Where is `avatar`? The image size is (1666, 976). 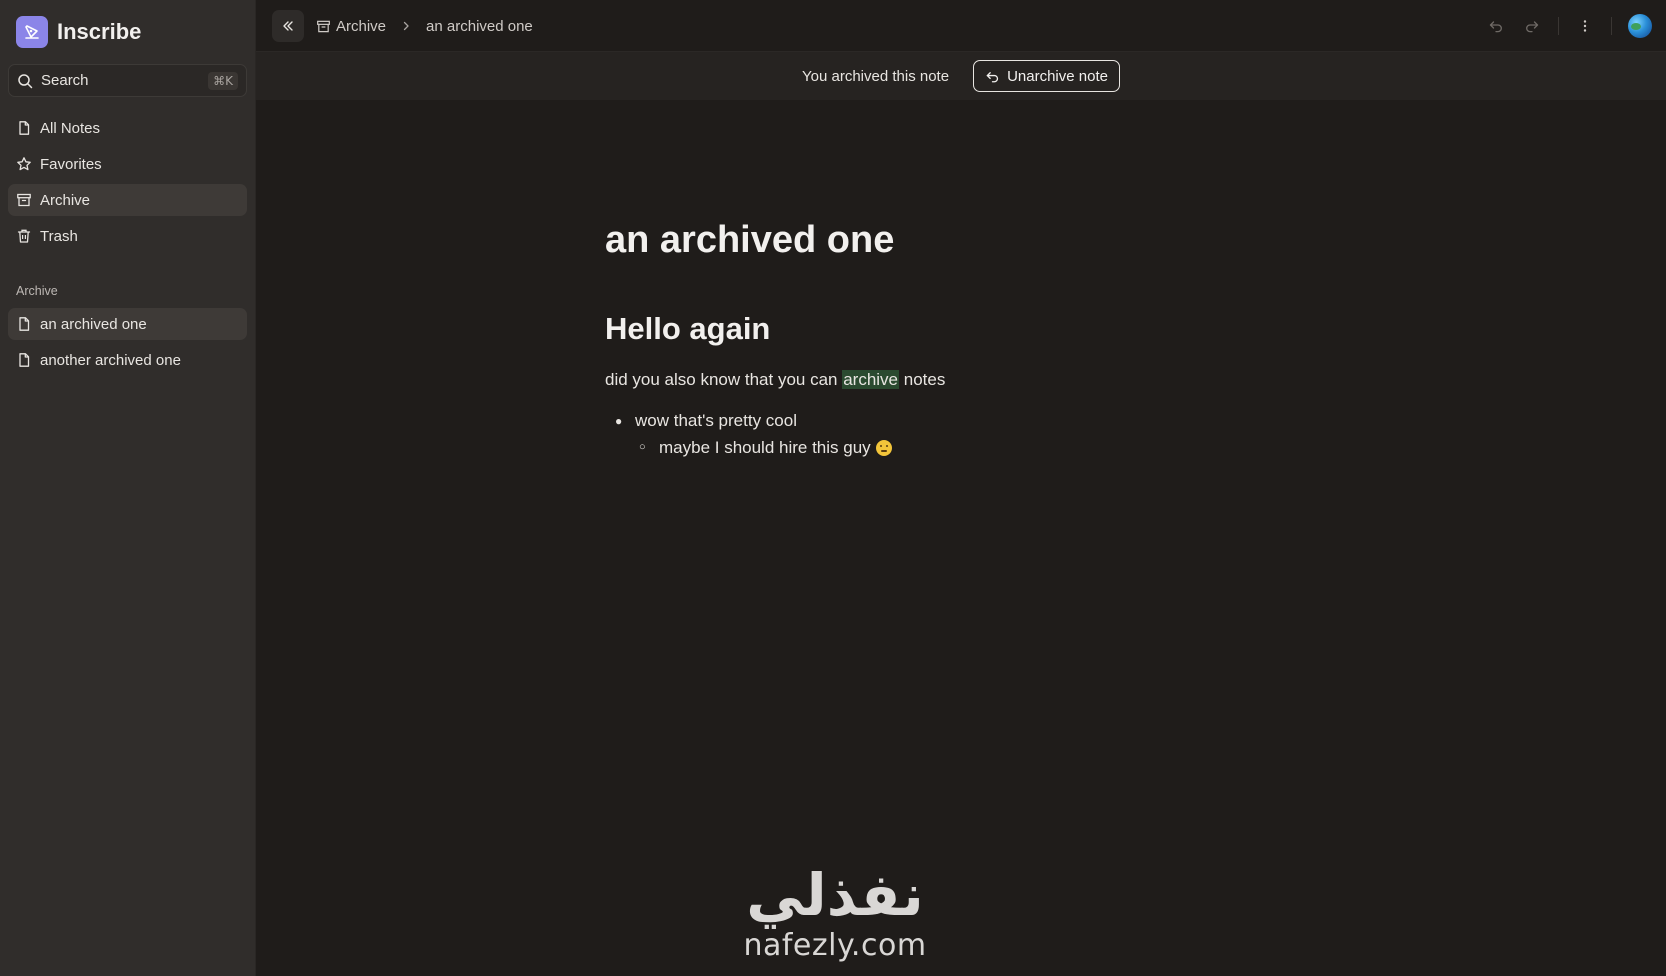
avatar is located at coordinates (1640, 26).